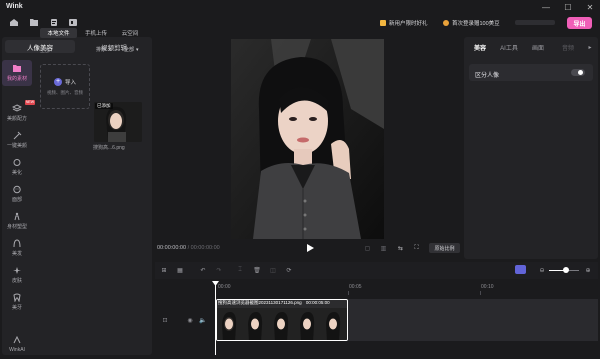 The height and width of the screenshot is (359, 600). What do you see at coordinates (203, 248) in the screenshot?
I see `timecode-total: / 00:00:00:00` at bounding box center [203, 248].